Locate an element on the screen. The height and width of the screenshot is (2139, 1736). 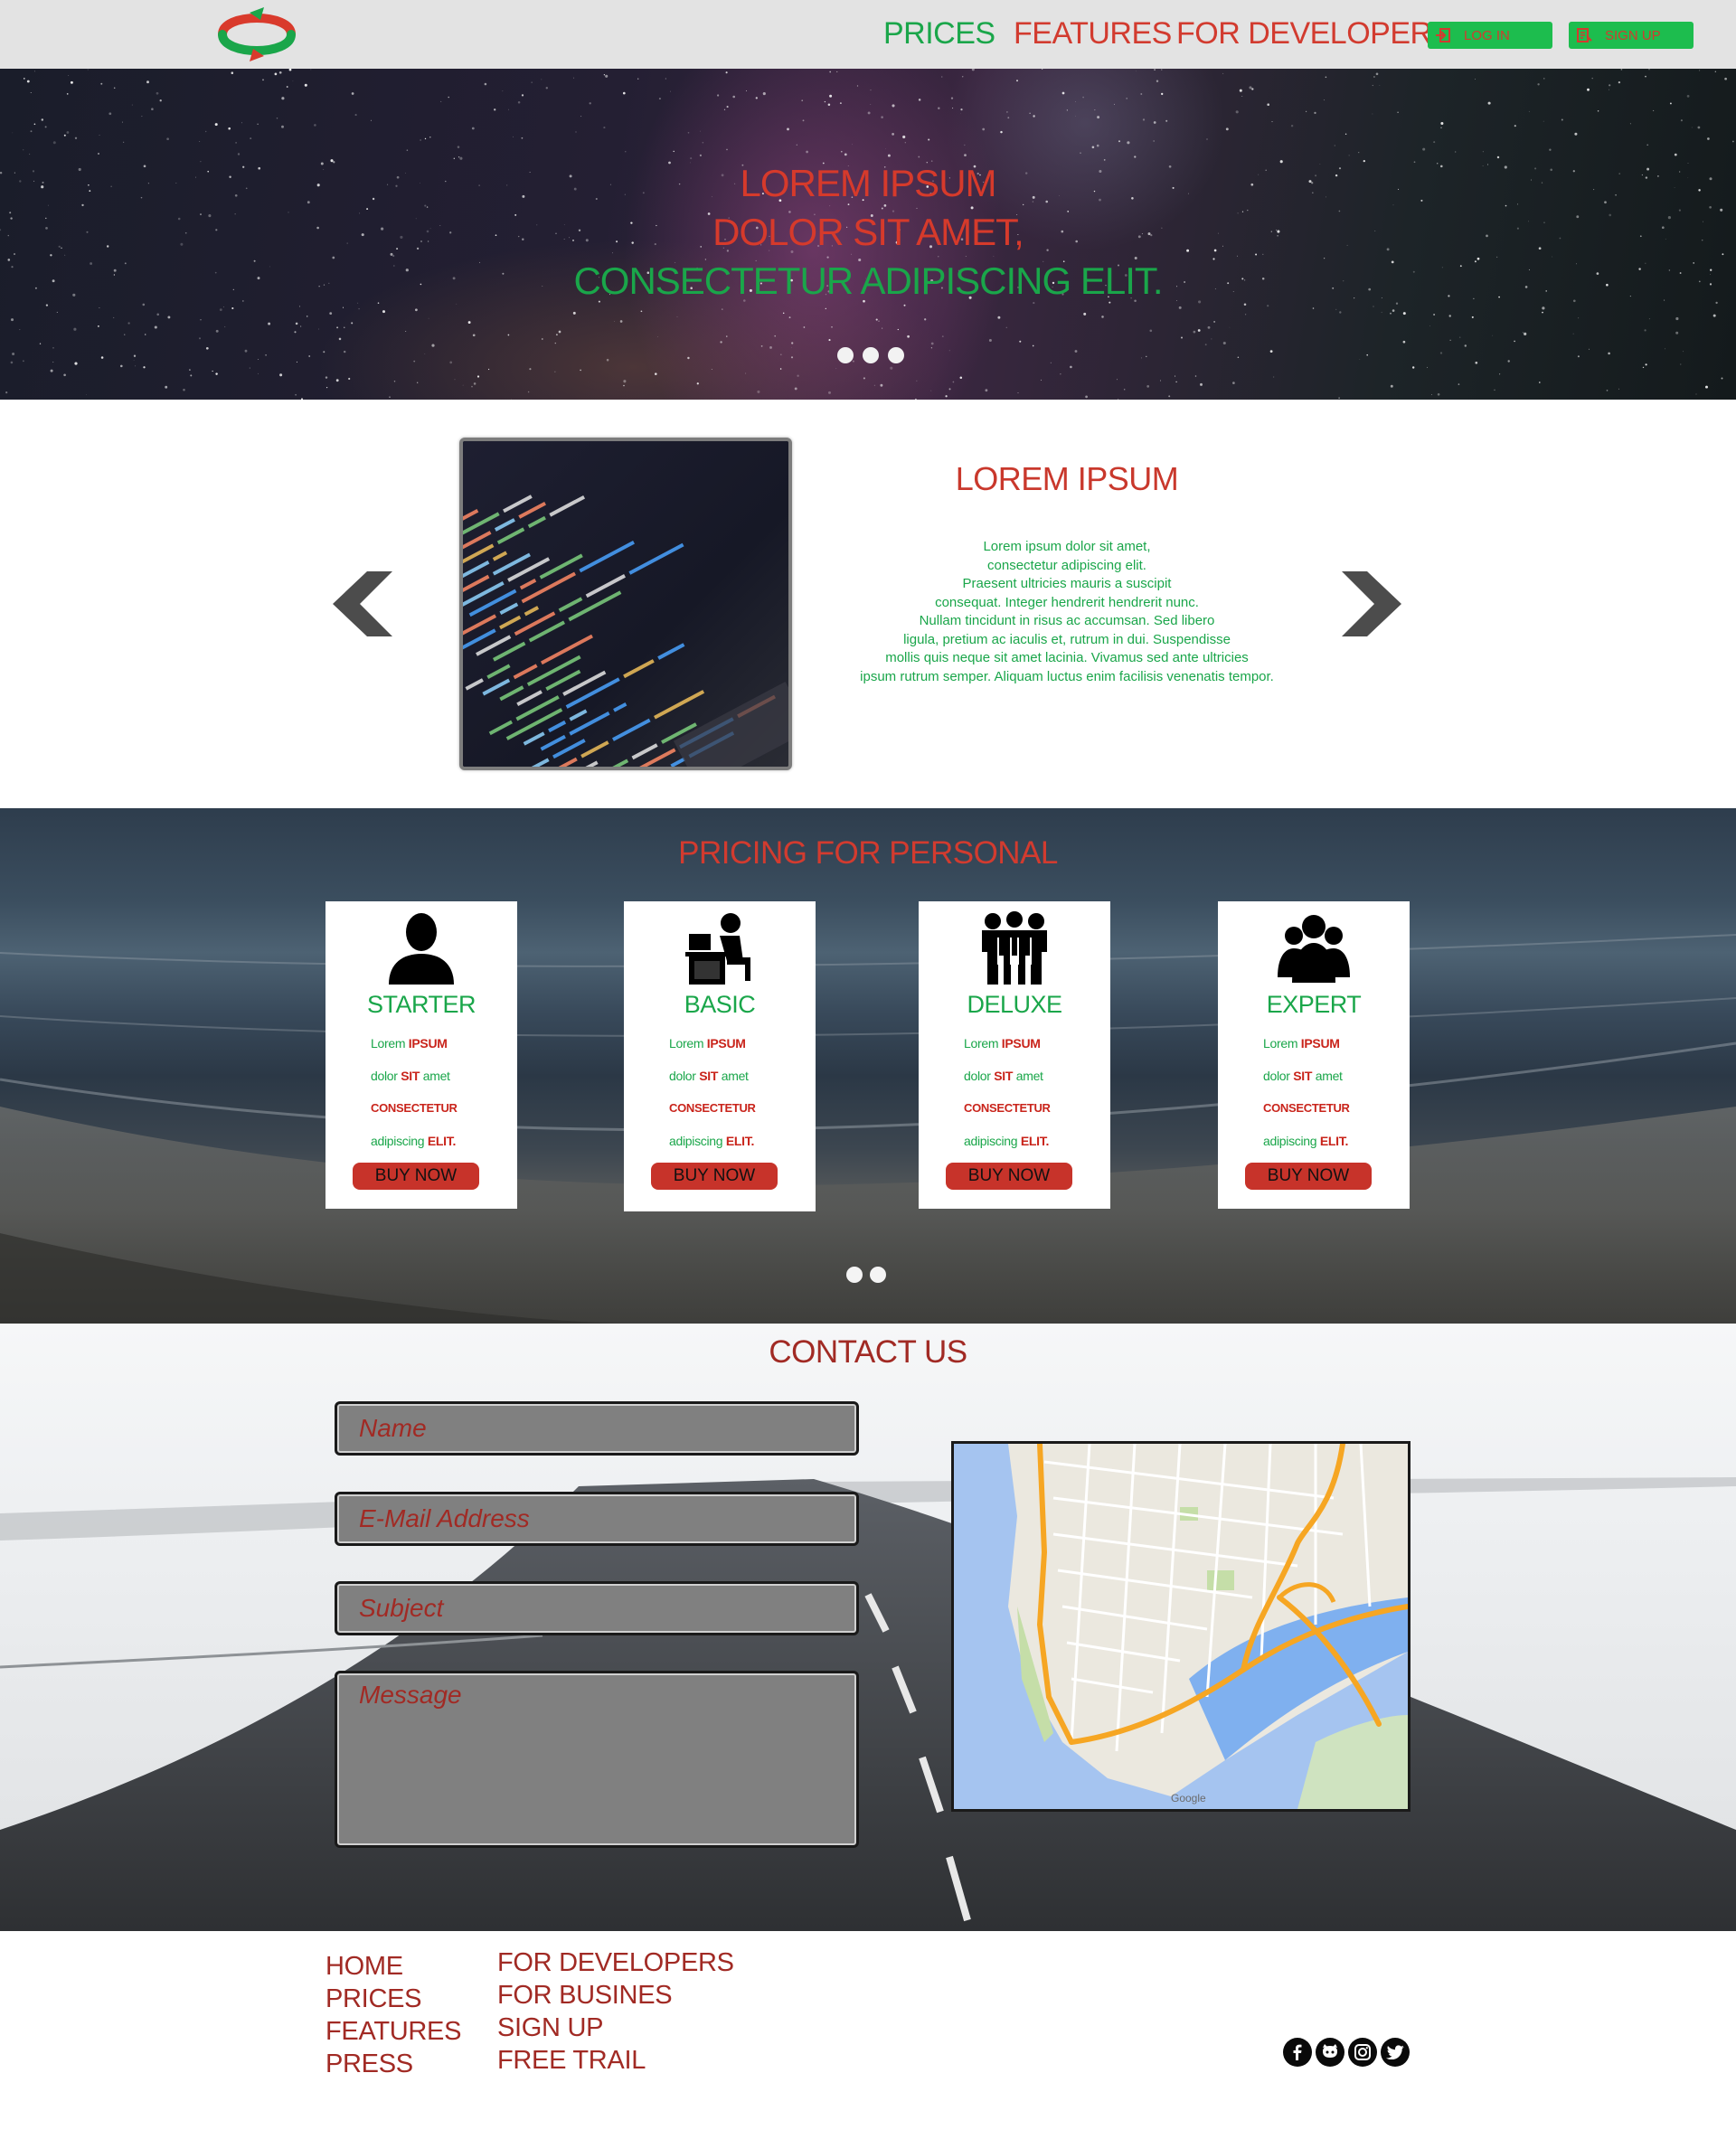
location-map: Google is located at coordinates (1181, 1627).